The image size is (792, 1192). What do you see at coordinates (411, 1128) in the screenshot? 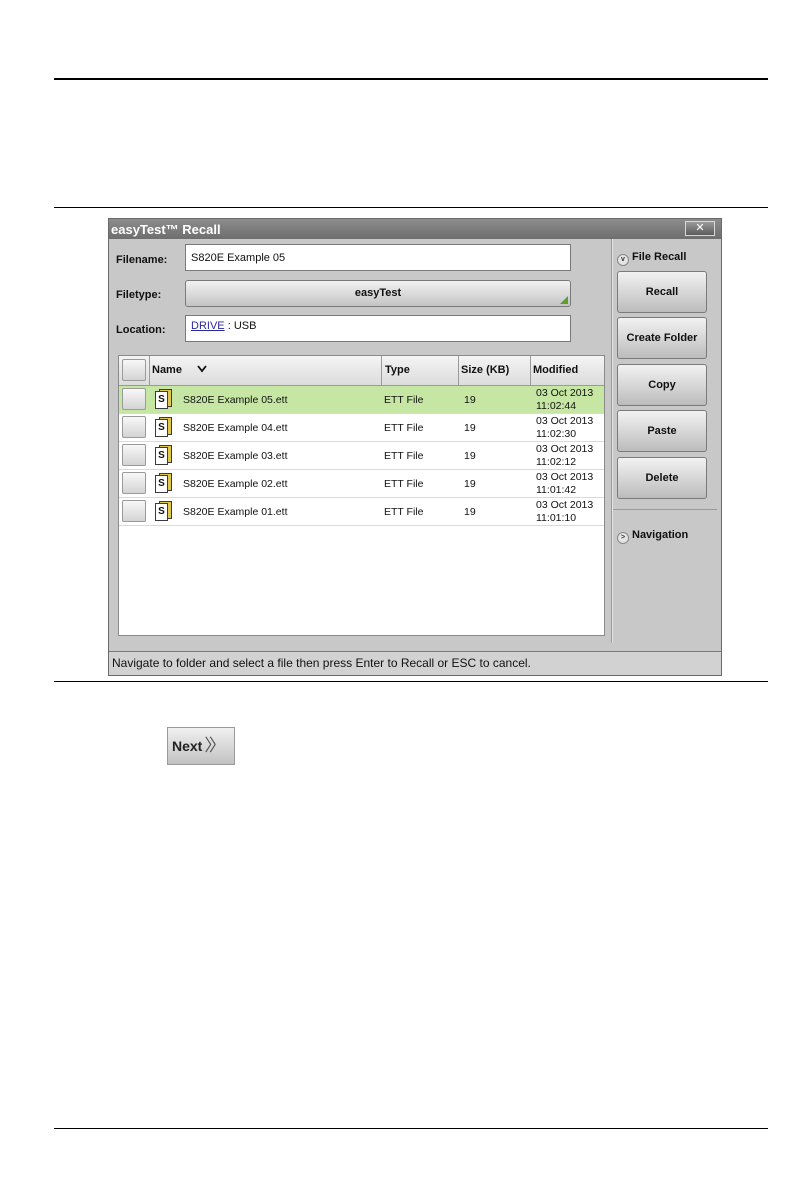
I see `footer-rule` at bounding box center [411, 1128].